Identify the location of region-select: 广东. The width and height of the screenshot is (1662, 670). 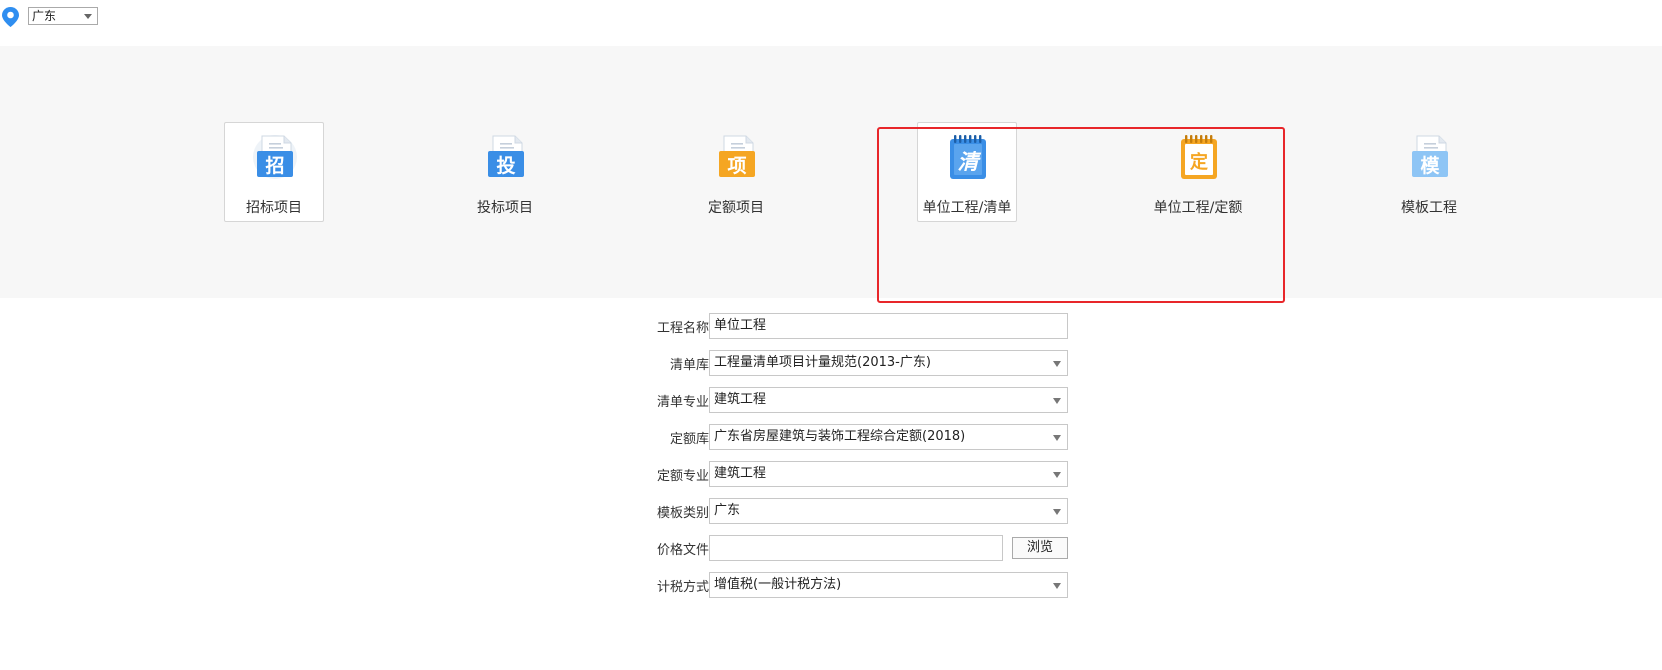
(63, 16).